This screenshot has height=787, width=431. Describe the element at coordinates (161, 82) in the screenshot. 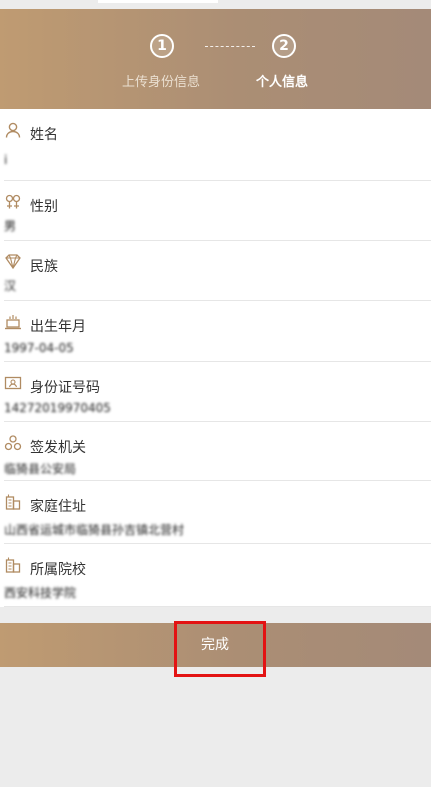

I see `step-1-label: 上传身份信息` at that location.